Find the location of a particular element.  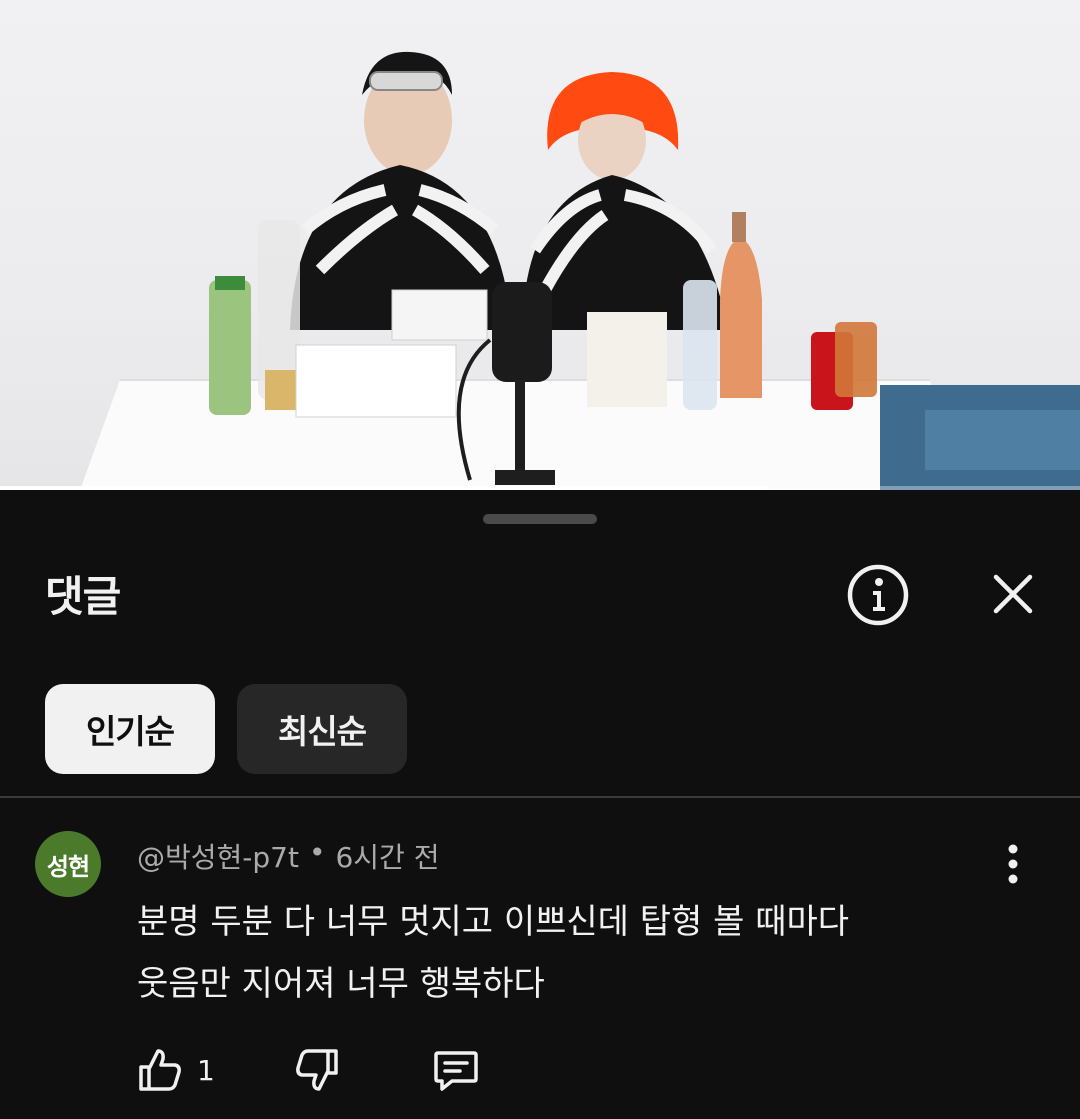

comment-more-button is located at coordinates (1013, 864).